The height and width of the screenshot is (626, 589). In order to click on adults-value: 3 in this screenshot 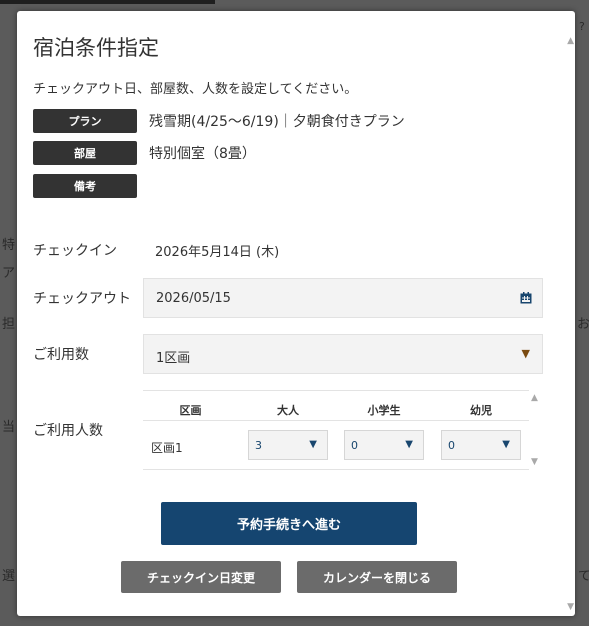, I will do `click(258, 445)`.